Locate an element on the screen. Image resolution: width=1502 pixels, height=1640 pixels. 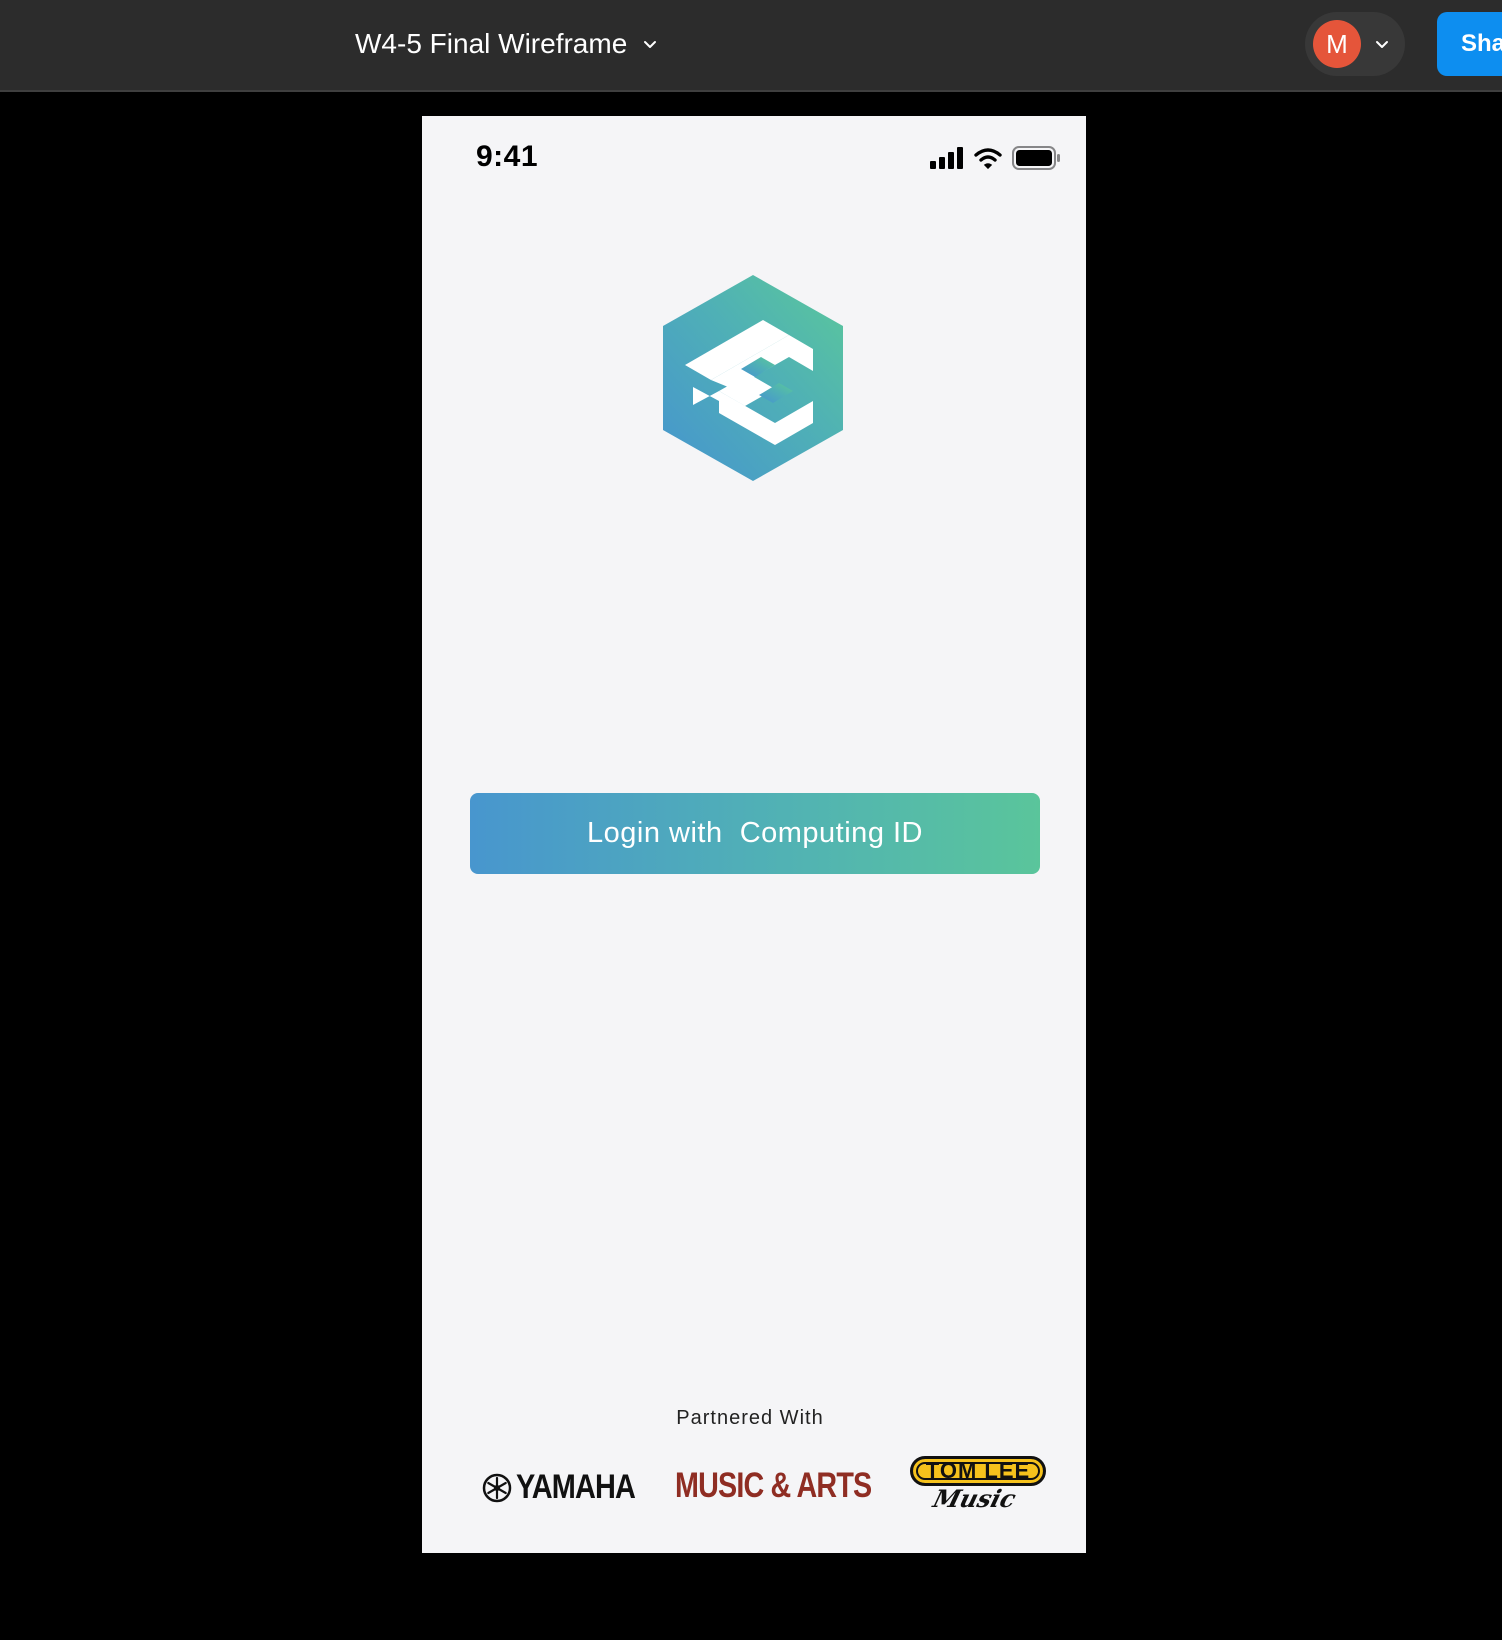
status-icons is located at coordinates (995, 158).